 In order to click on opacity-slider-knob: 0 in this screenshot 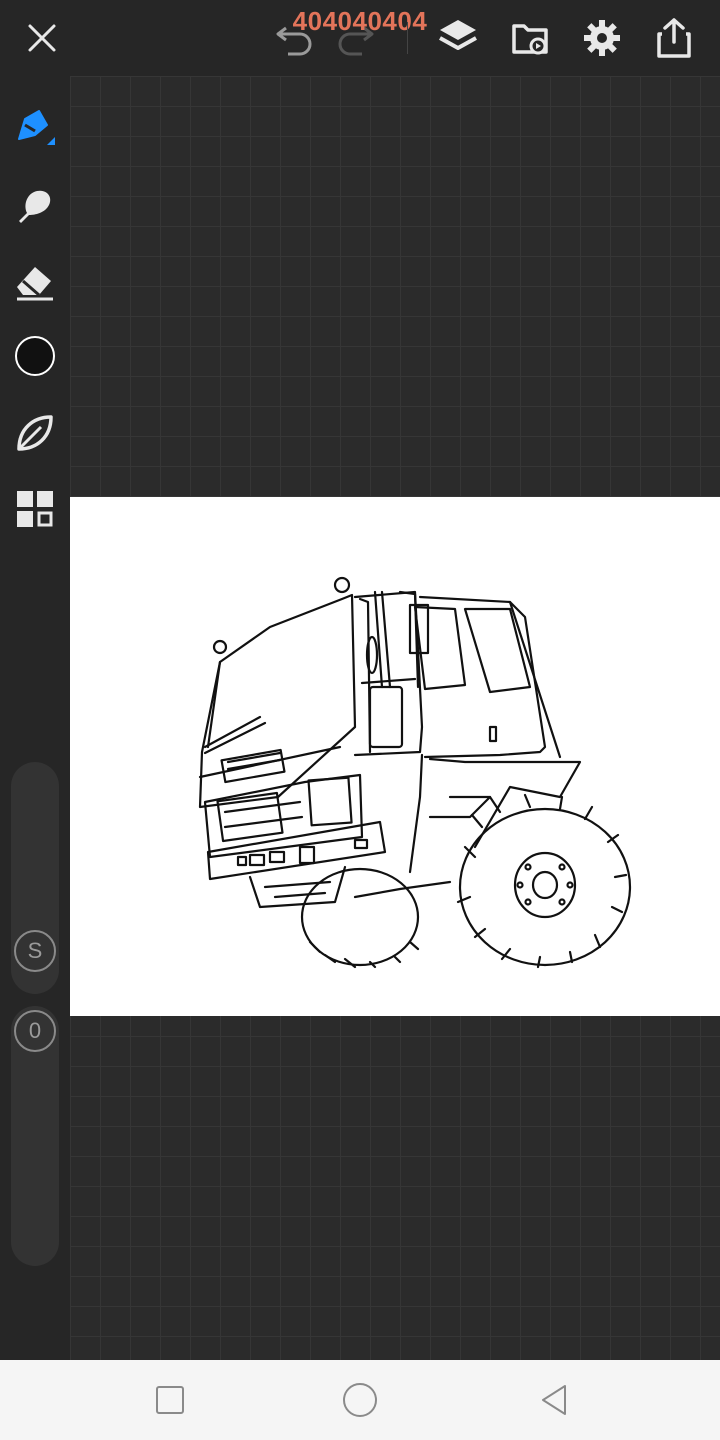, I will do `click(35, 1031)`.